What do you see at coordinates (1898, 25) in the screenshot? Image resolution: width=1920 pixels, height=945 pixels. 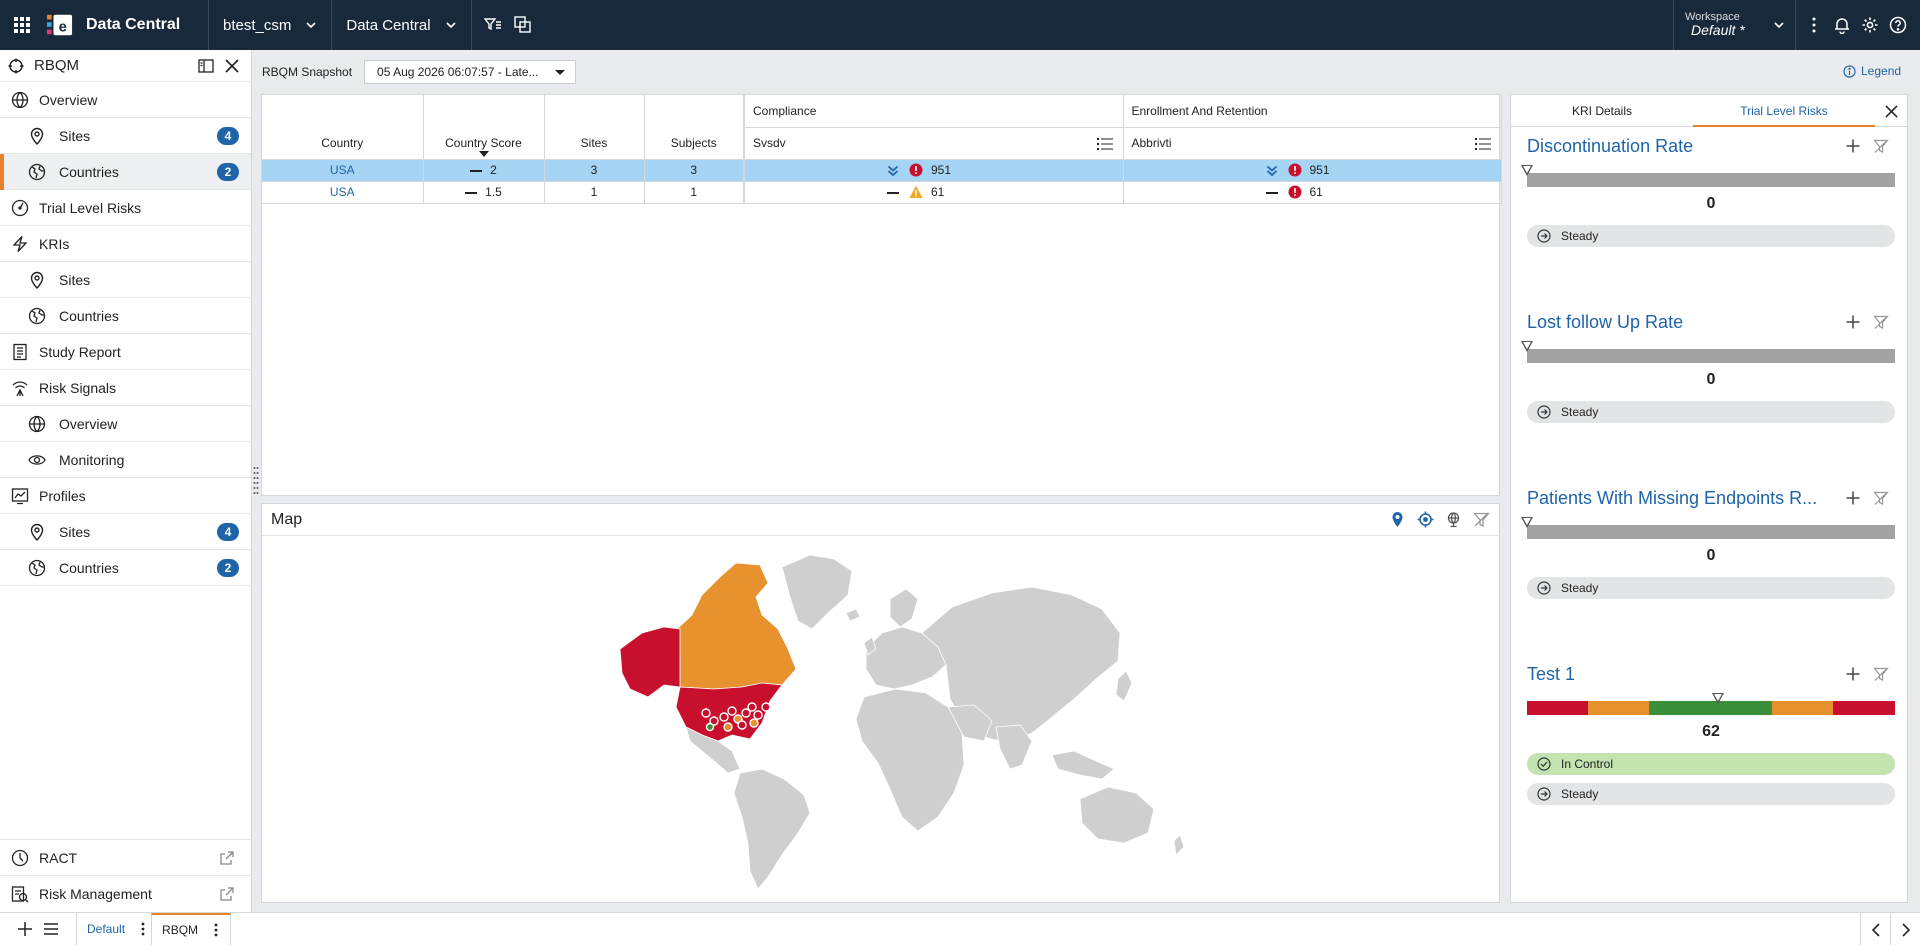 I see `help-icon` at bounding box center [1898, 25].